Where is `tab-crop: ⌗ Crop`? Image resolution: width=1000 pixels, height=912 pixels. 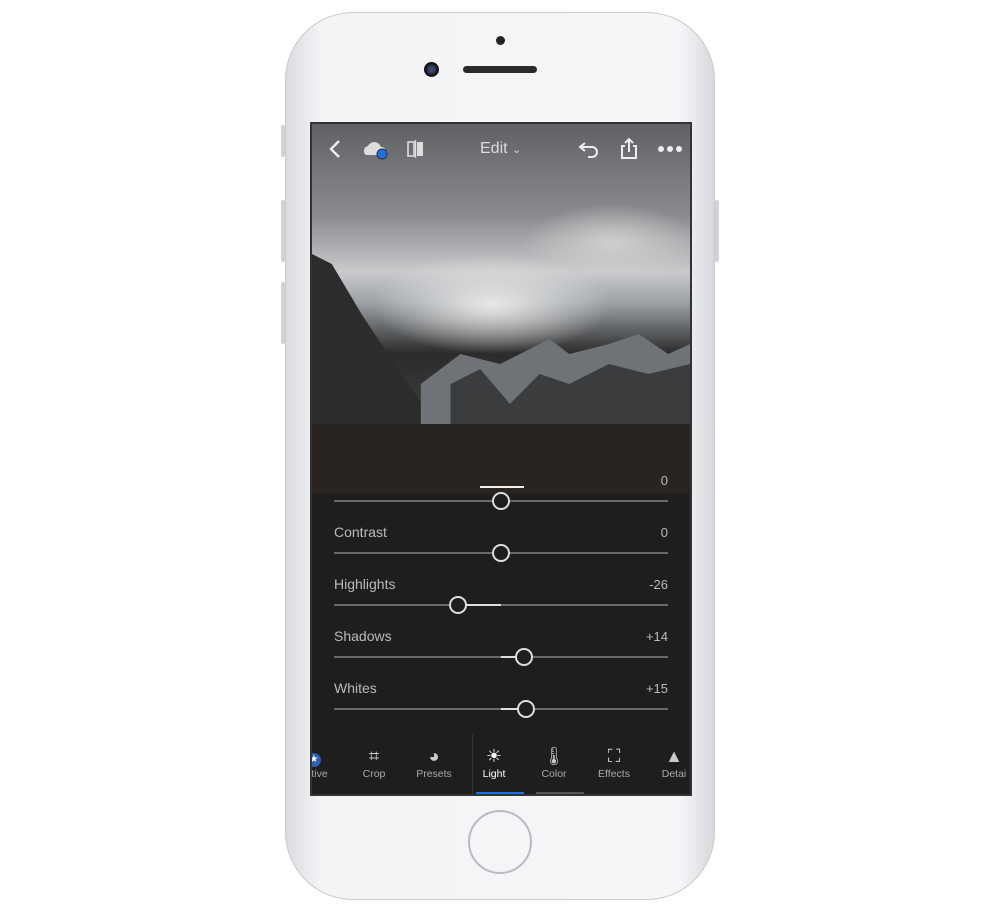 tab-crop: ⌗ Crop is located at coordinates (374, 764).